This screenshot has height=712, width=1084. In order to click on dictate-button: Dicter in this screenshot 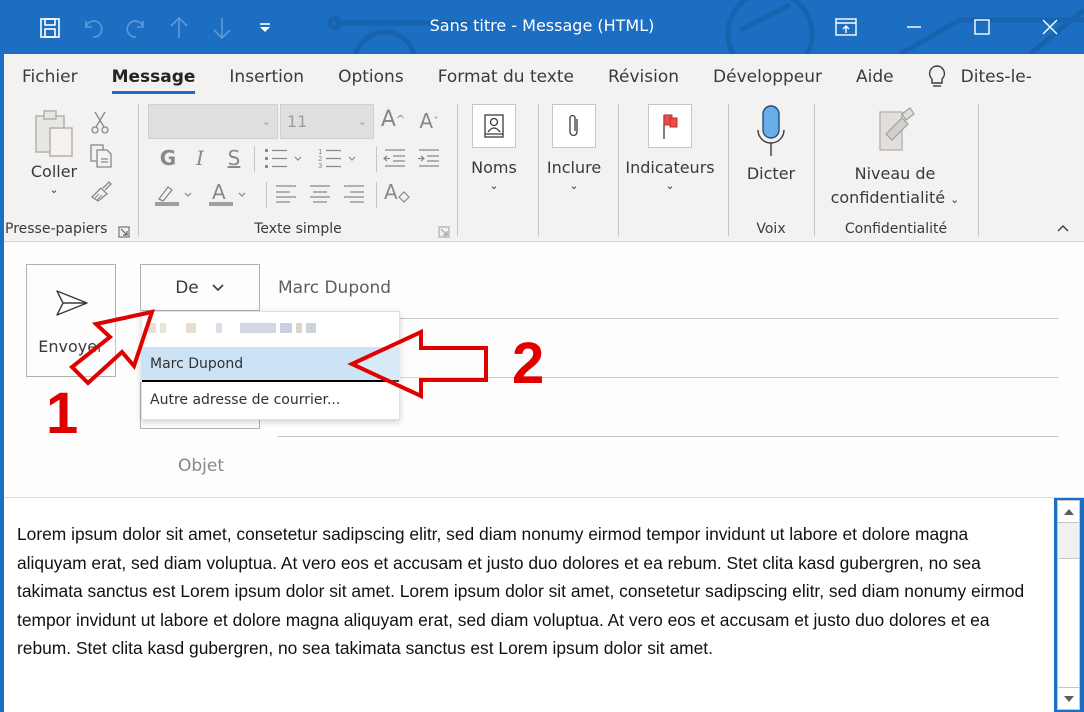, I will do `click(771, 143)`.